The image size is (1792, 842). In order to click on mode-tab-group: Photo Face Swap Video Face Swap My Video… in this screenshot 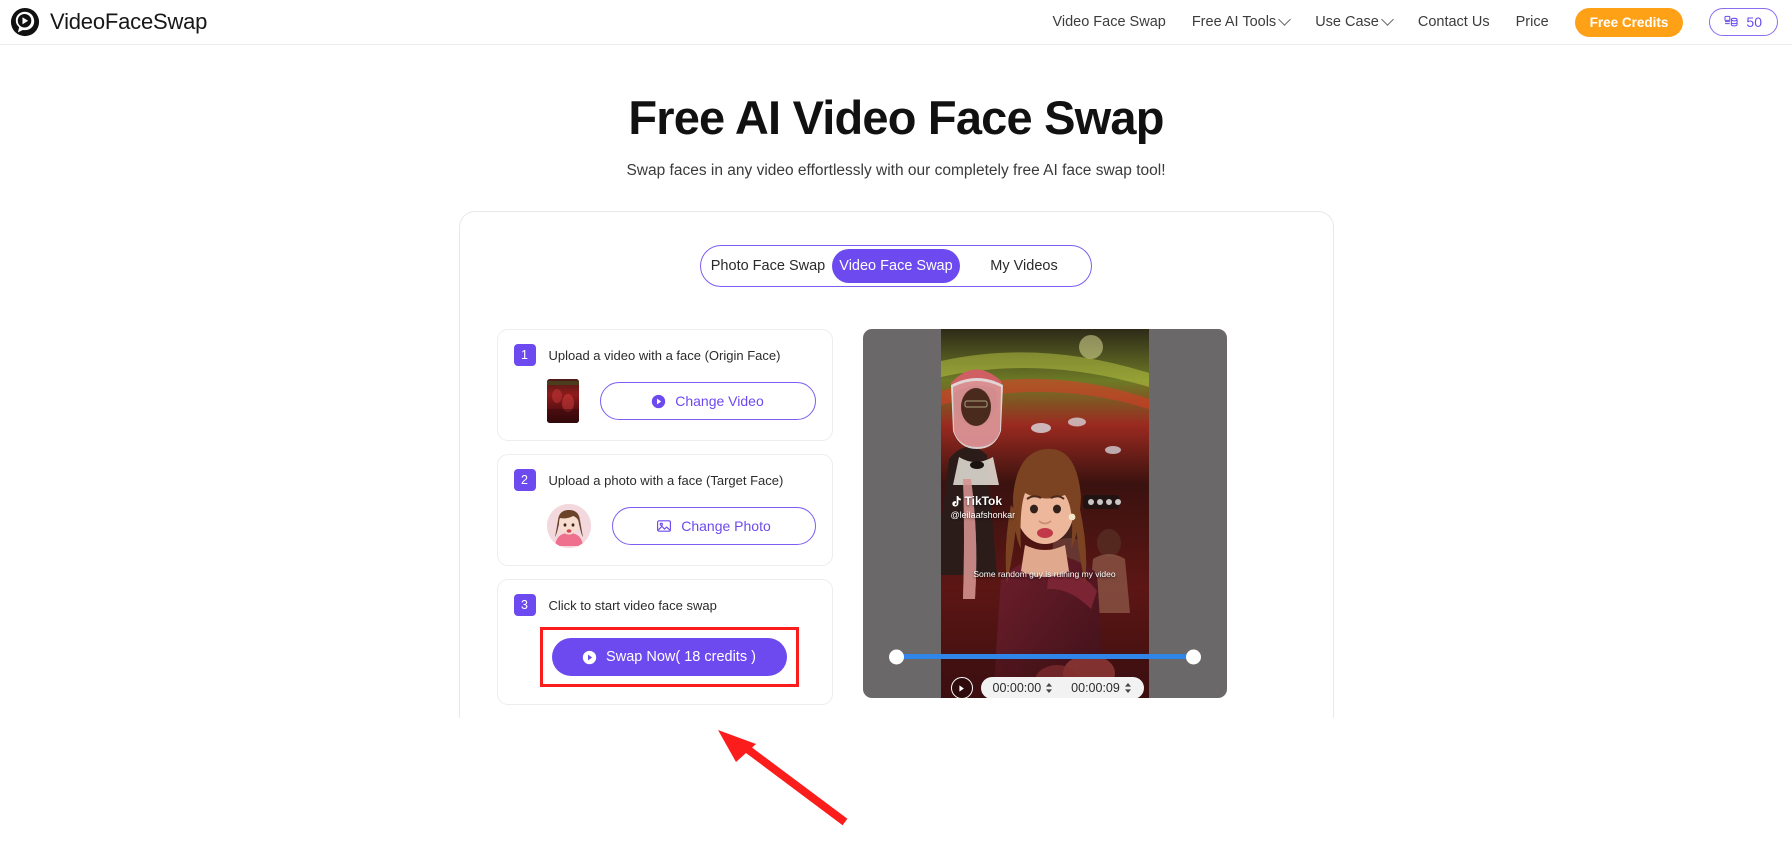, I will do `click(896, 266)`.